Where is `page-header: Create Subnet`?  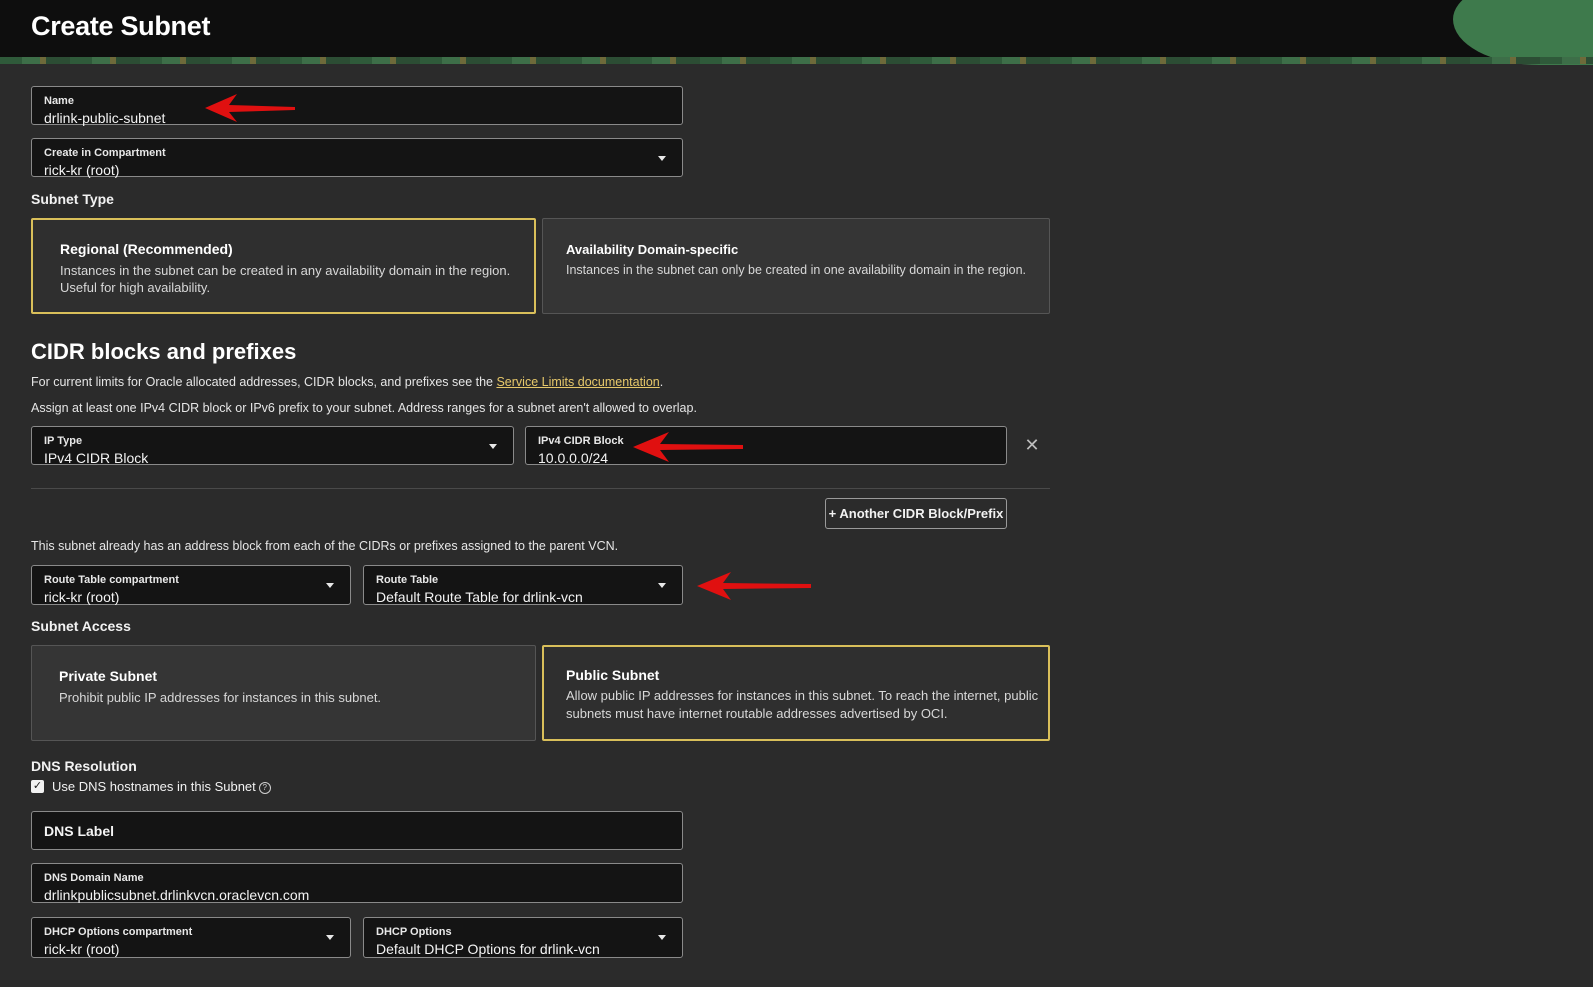
page-header: Create Subnet is located at coordinates (796, 32).